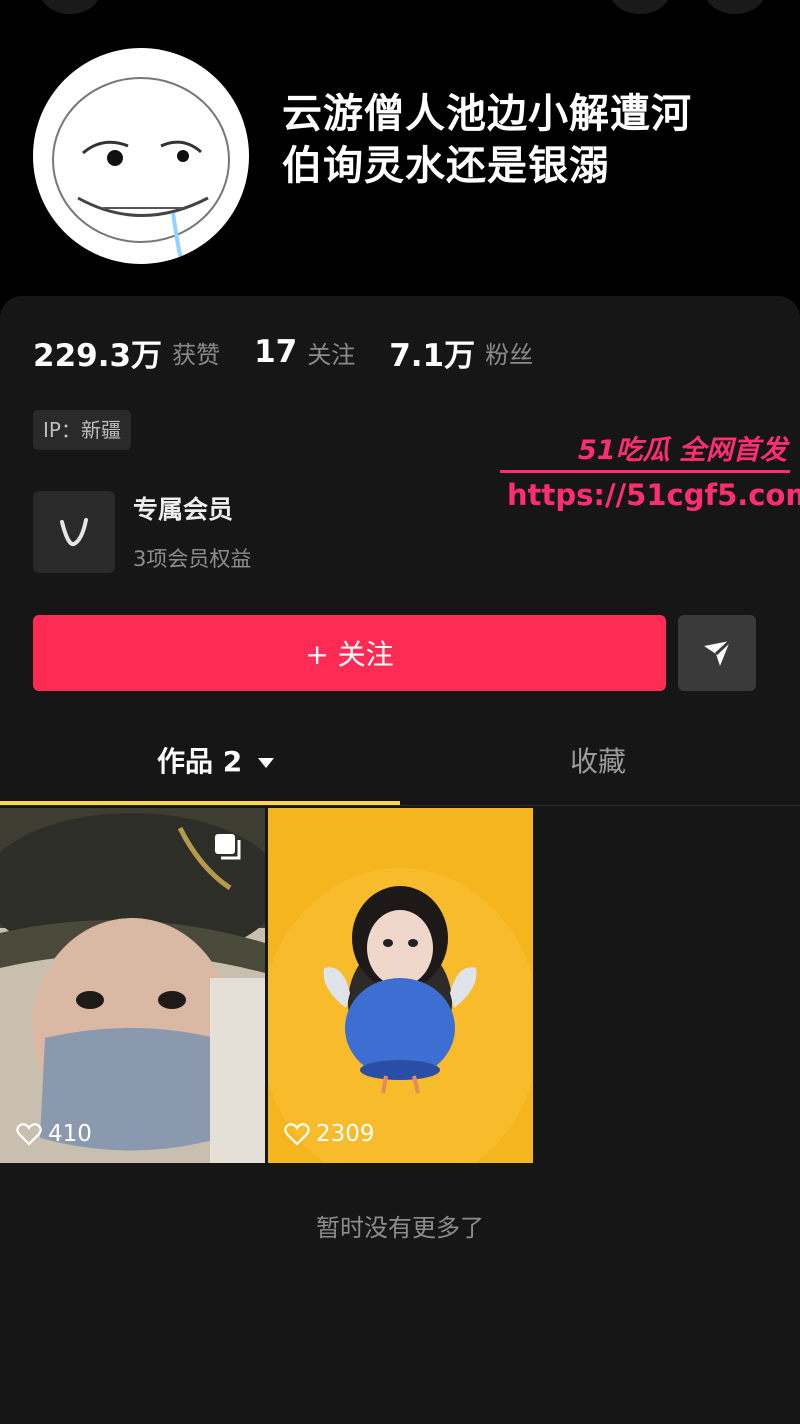 The width and height of the screenshot is (800, 1424). I want to click on more-button, so click(735, 7).